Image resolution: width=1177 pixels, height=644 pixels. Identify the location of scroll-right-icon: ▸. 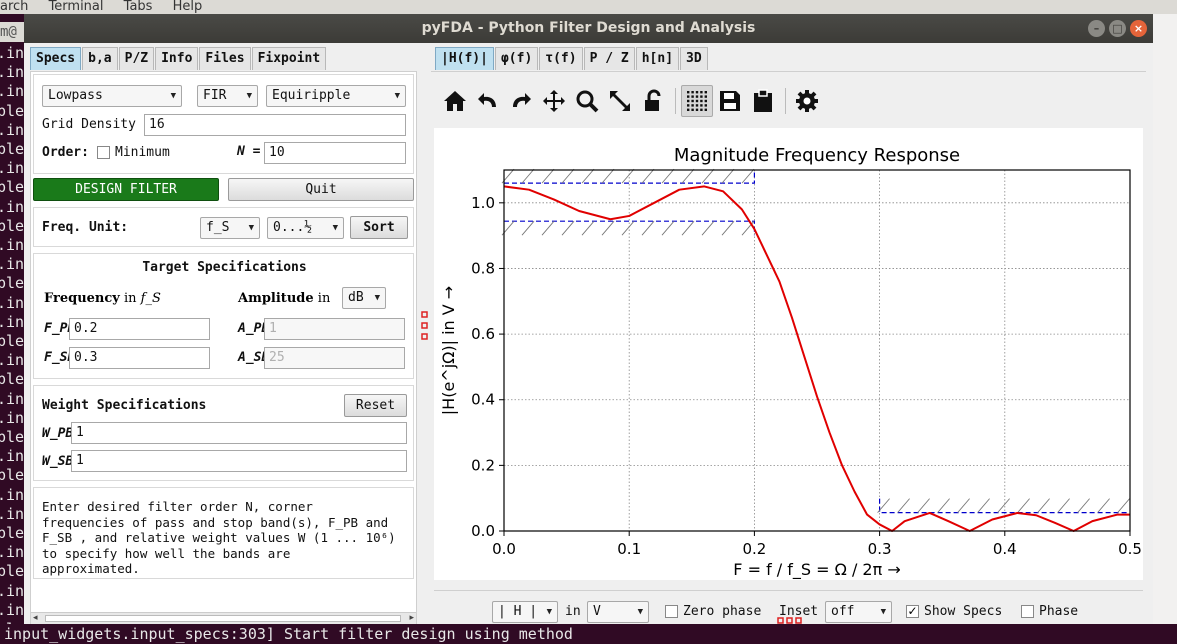
(411, 618).